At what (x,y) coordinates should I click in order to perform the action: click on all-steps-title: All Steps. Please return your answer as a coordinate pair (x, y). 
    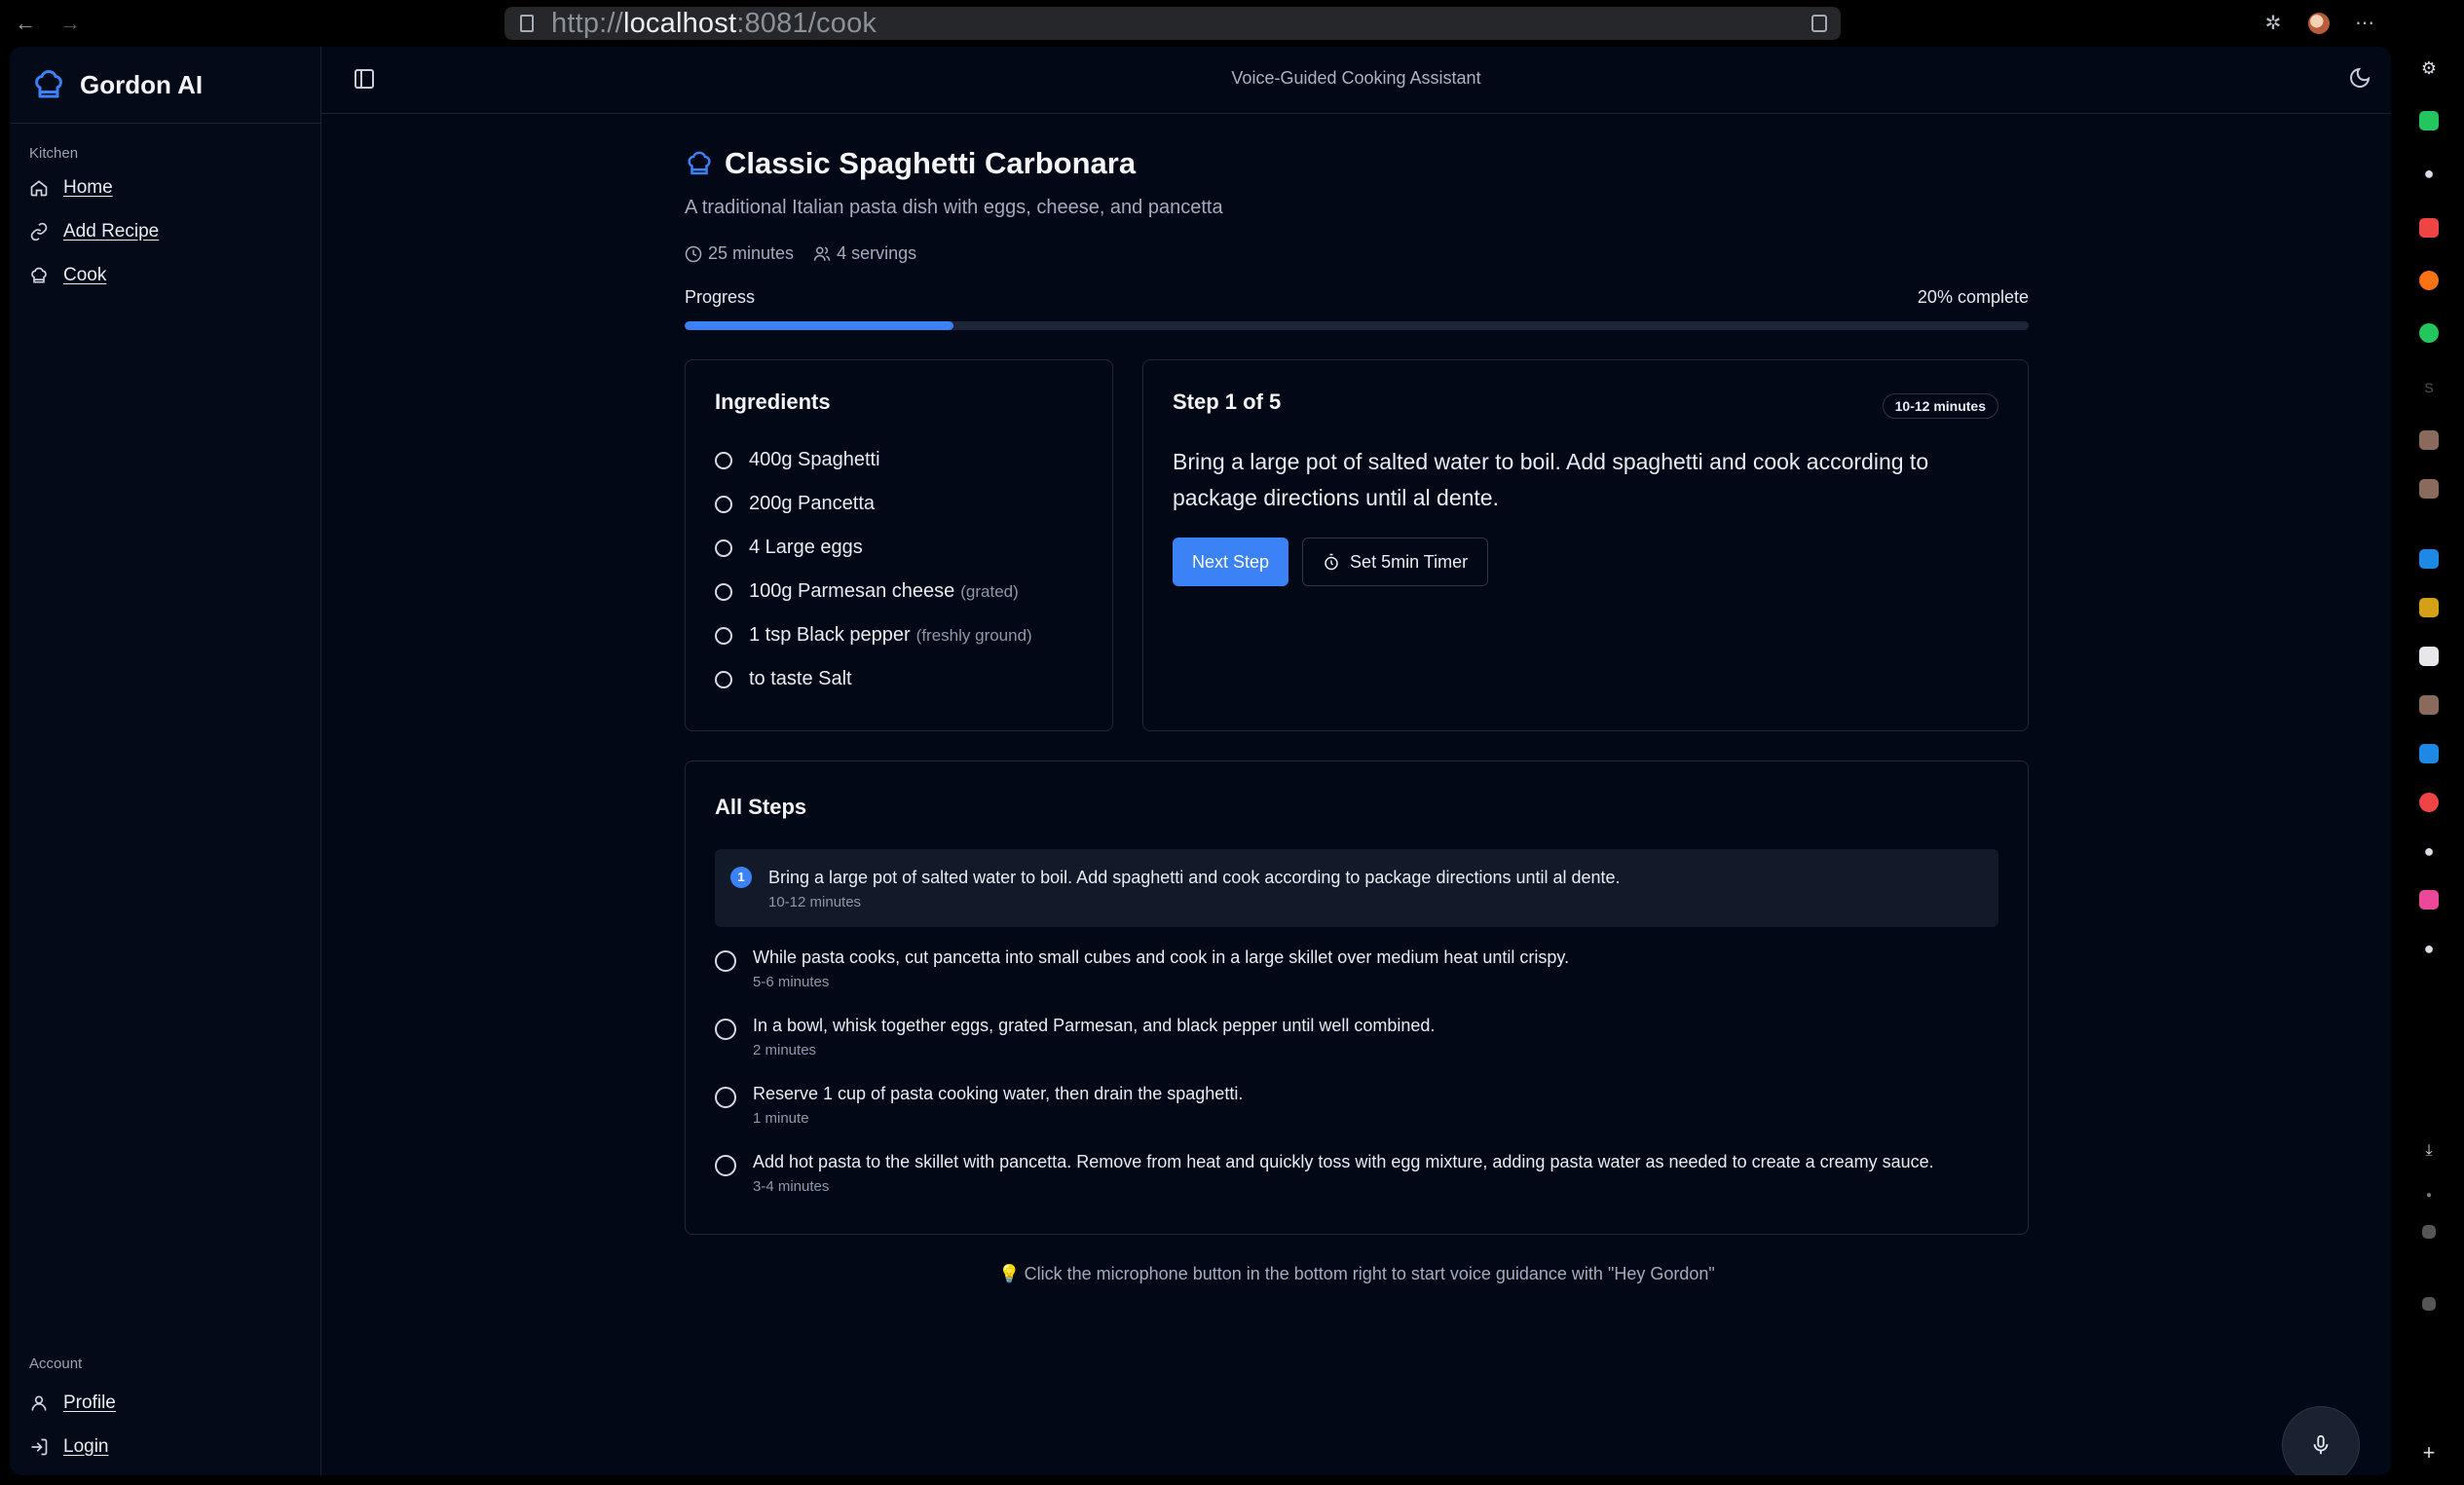
    Looking at the image, I should click on (1356, 807).